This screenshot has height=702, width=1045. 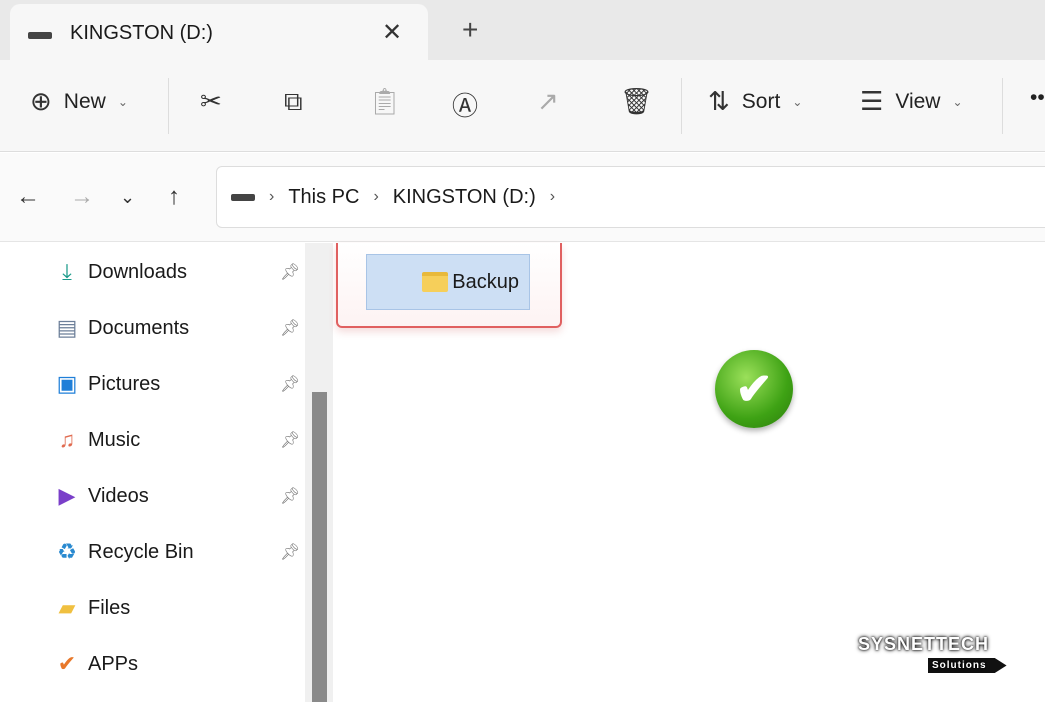 I want to click on download-icon: ⤓, so click(x=67, y=271).